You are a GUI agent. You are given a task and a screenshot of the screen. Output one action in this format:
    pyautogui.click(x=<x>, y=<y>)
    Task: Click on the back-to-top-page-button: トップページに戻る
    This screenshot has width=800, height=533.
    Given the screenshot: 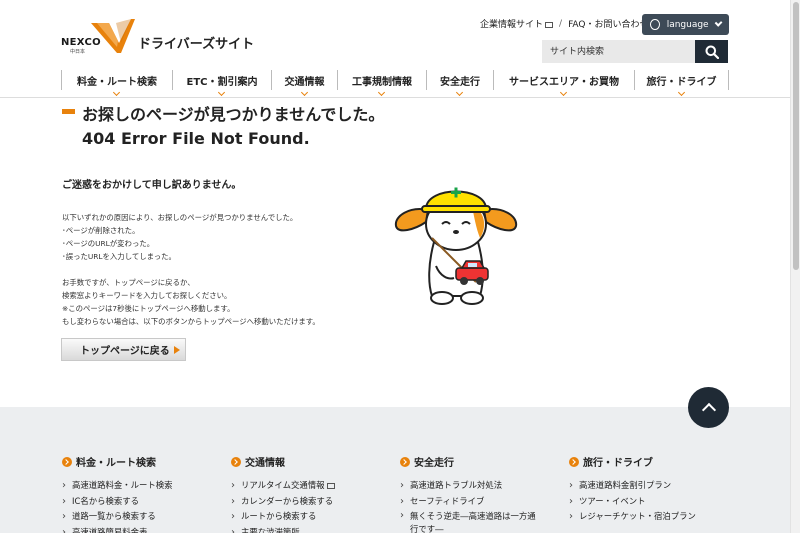 What is the action you would take?
    pyautogui.click(x=123, y=349)
    